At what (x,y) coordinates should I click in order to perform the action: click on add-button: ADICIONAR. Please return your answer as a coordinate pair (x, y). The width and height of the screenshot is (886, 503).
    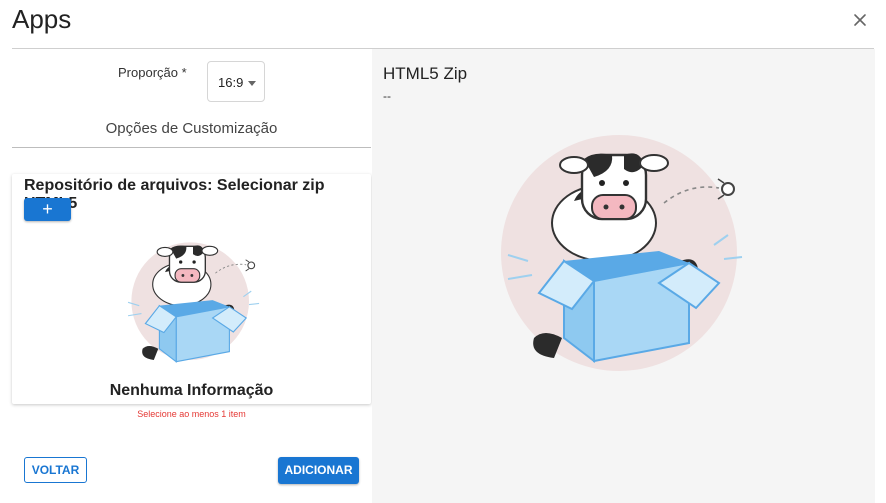
    Looking at the image, I should click on (318, 470).